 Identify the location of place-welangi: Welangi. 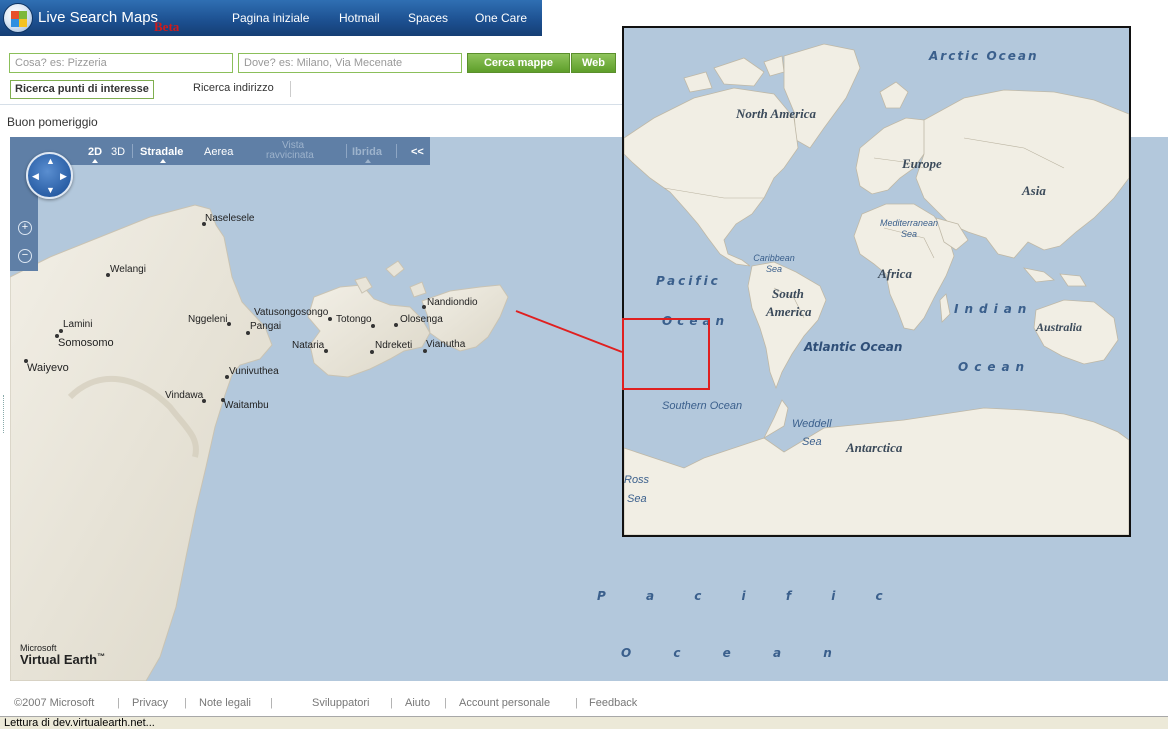
(128, 269).